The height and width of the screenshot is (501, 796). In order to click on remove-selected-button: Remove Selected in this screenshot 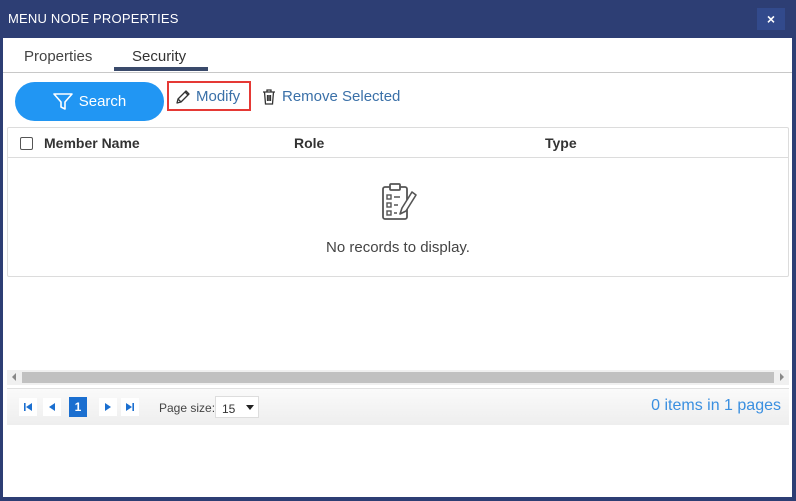, I will do `click(331, 96)`.